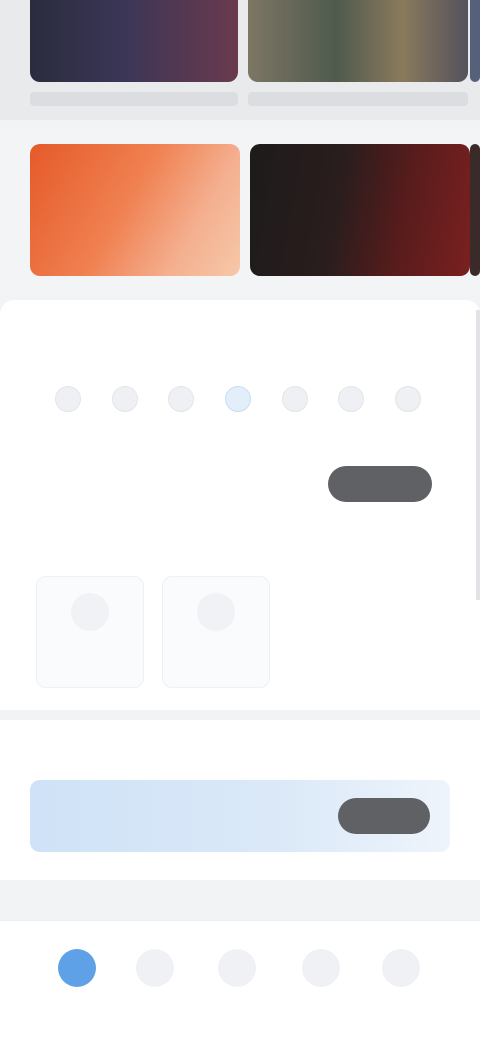 Image resolution: width=480 pixels, height=1040 pixels. Describe the element at coordinates (240, 484) in the screenshot. I see `checkin-action-row` at that location.